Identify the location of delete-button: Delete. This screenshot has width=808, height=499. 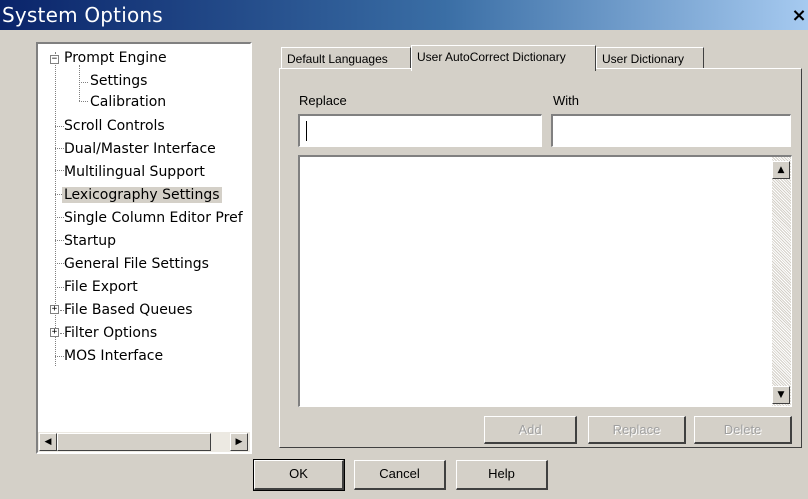
(743, 430).